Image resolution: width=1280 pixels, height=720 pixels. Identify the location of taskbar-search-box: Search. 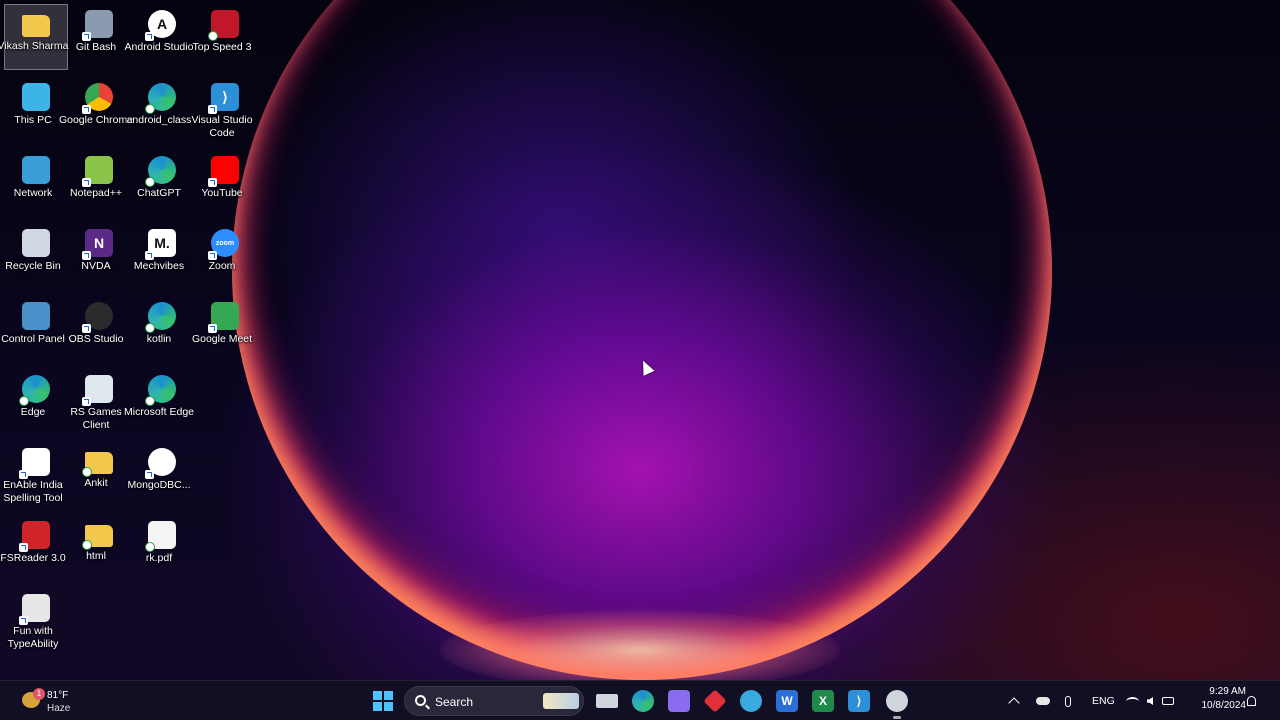
(494, 701).